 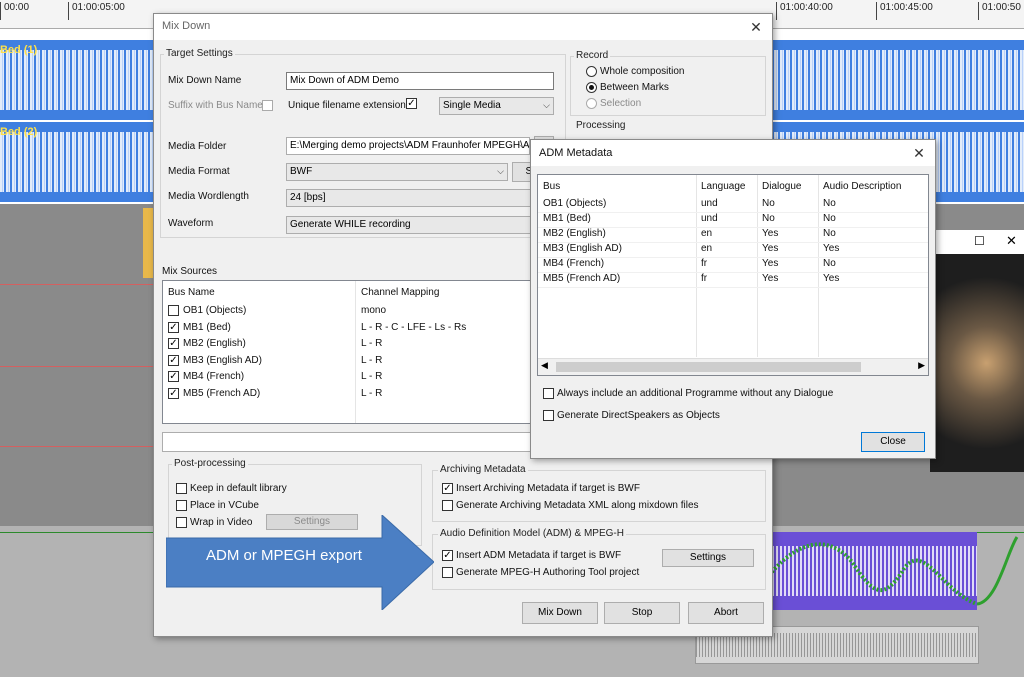 What do you see at coordinates (733, 235) in the screenshot?
I see `table-row: MB2 (English) en Yes No` at bounding box center [733, 235].